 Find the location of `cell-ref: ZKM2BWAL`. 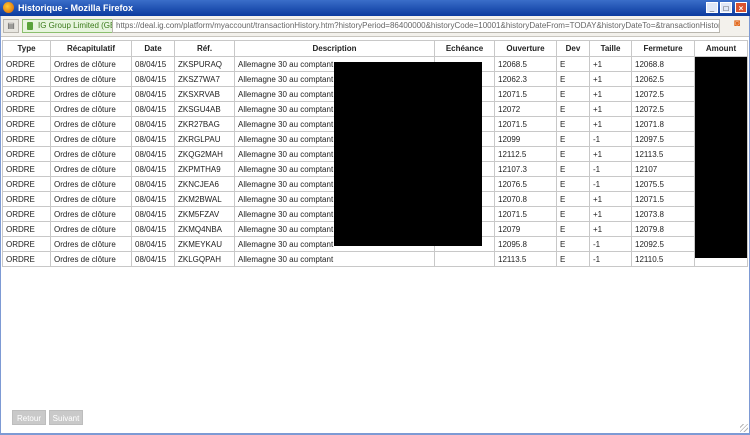

cell-ref: ZKM2BWAL is located at coordinates (204, 199).